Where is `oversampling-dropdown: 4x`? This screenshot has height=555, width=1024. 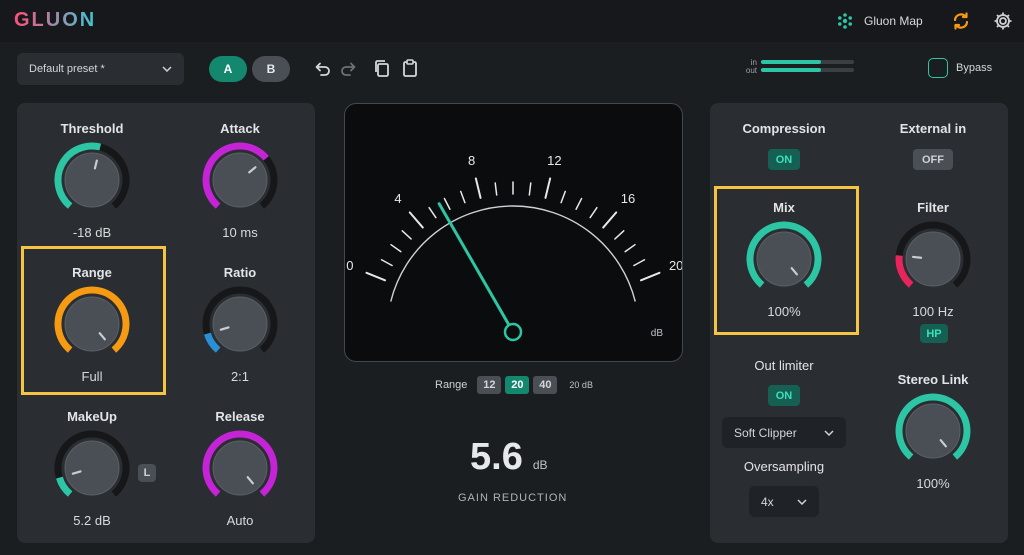
oversampling-dropdown: 4x is located at coordinates (784, 501).